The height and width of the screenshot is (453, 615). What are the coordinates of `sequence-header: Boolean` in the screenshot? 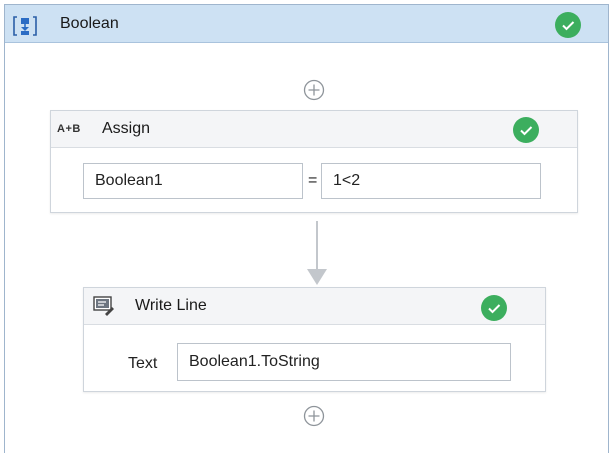 It's located at (306, 24).